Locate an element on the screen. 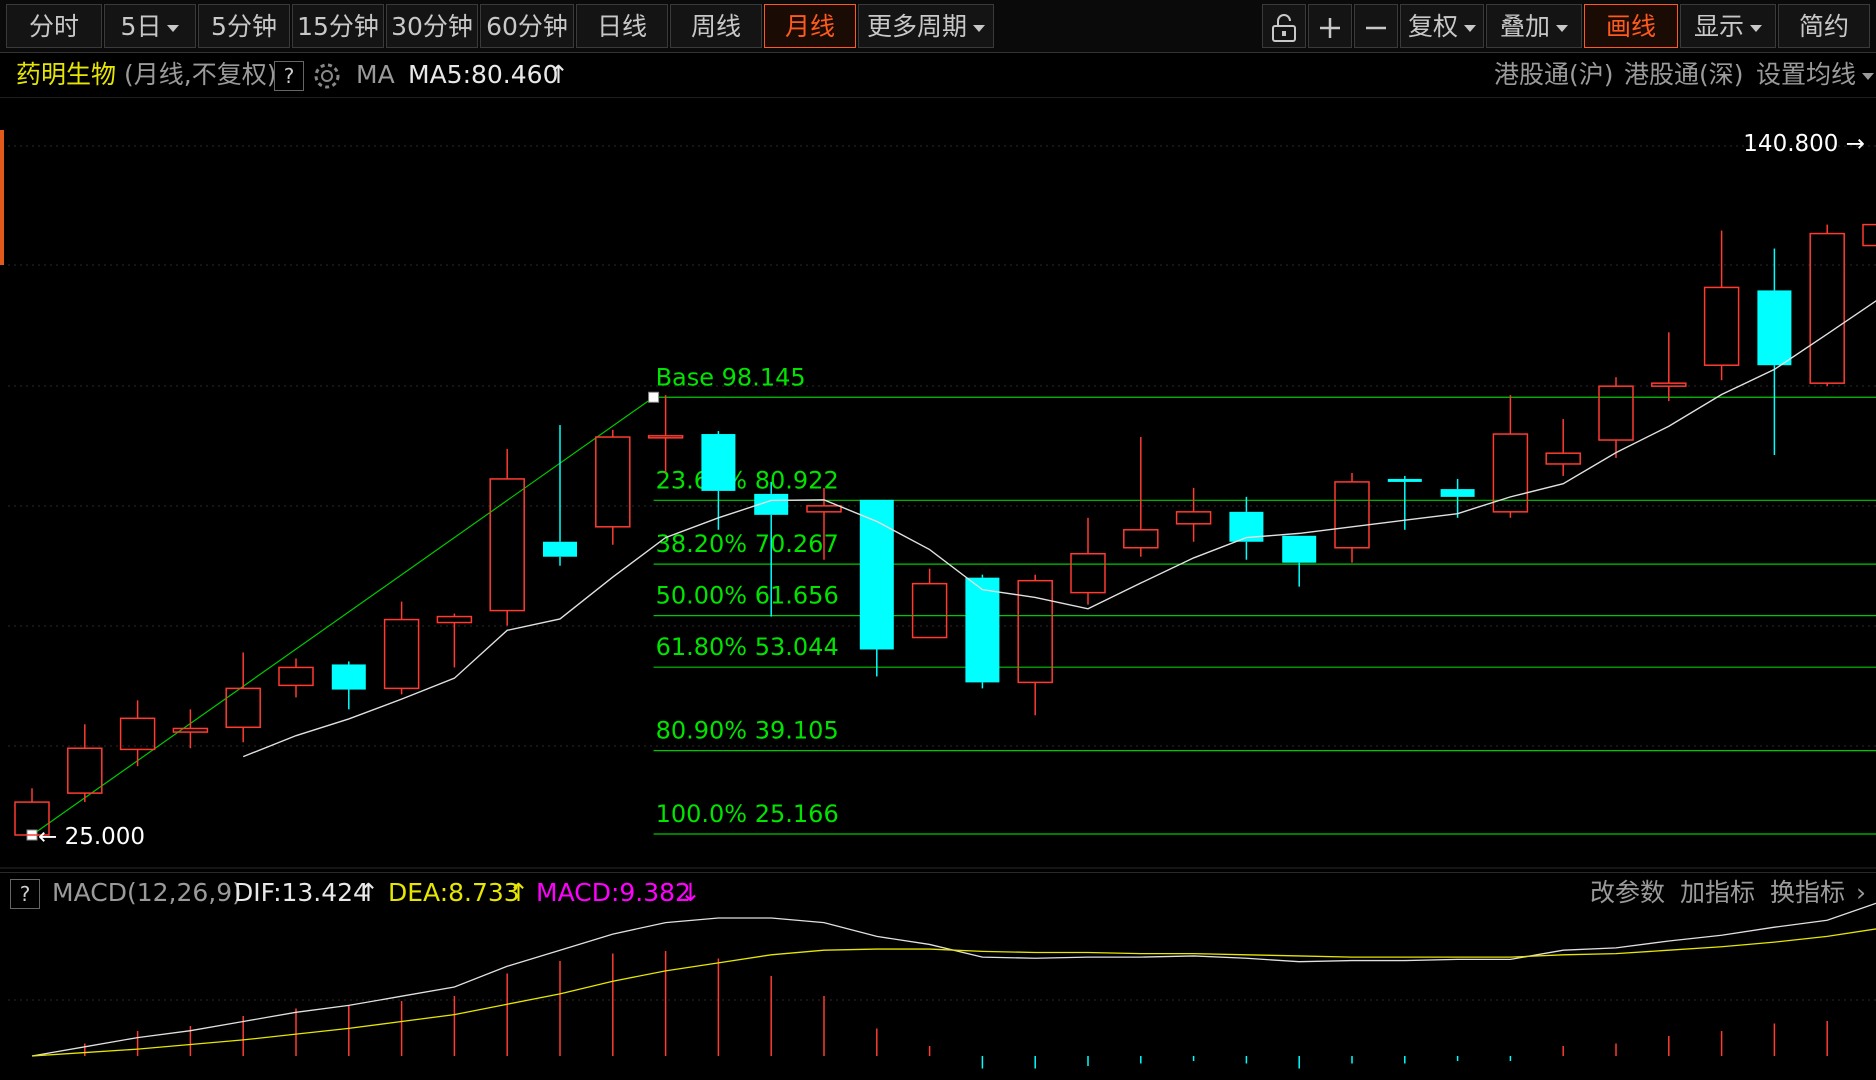 The width and height of the screenshot is (1876, 1080). fib-level-label: 50.00% 61.656 is located at coordinates (747, 596).